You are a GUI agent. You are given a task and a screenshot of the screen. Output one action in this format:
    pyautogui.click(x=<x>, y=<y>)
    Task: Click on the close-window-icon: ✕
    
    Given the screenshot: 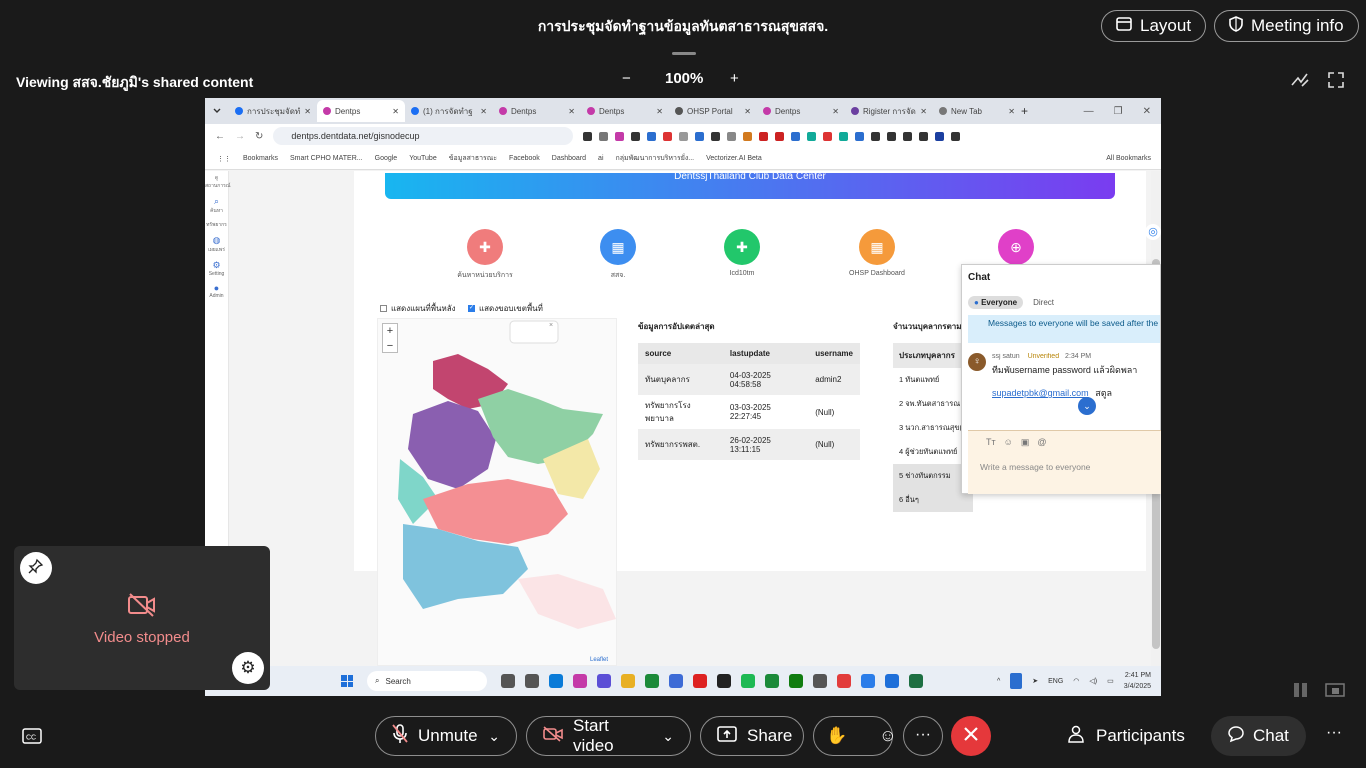 What is the action you would take?
    pyautogui.click(x=1147, y=111)
    